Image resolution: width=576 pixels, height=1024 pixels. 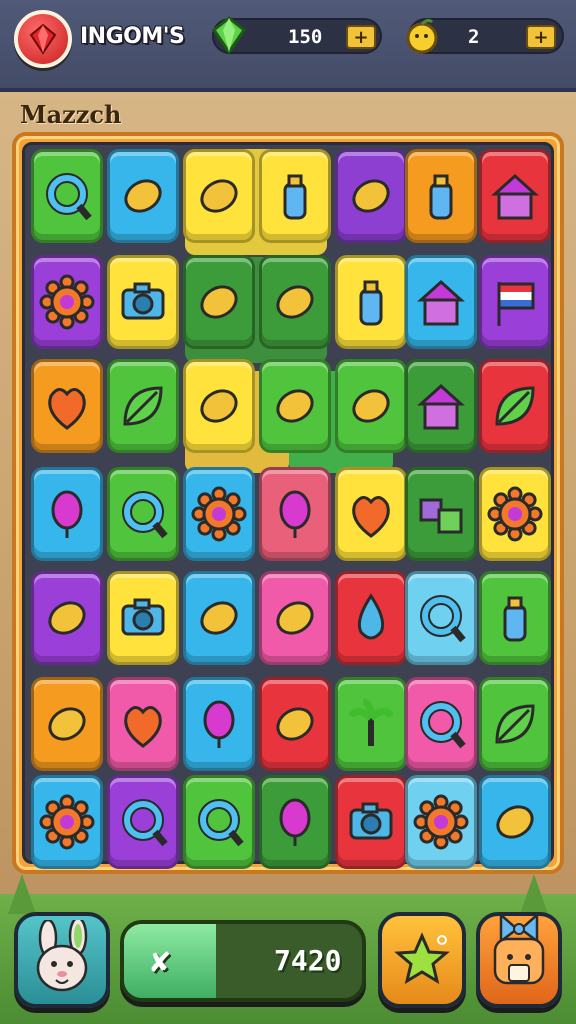 I want to click on palm-tree-icon, so click(x=371, y=722).